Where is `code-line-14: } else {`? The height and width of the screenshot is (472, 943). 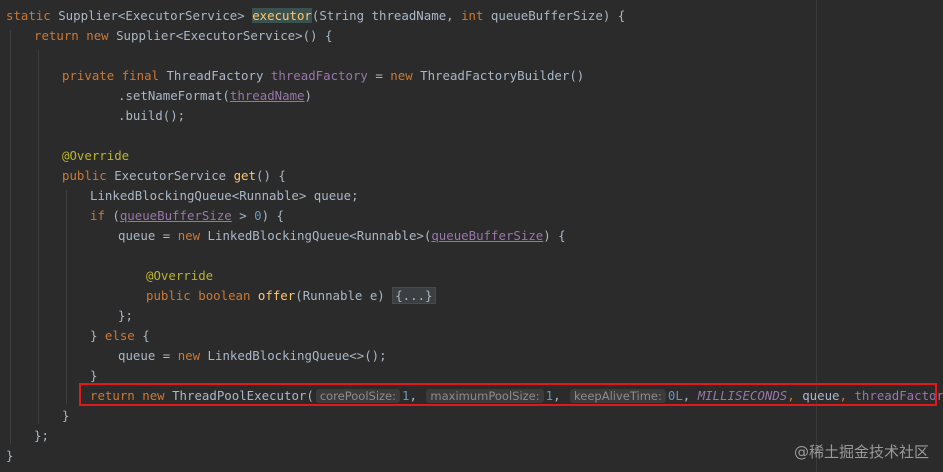
code-line-14: } else { is located at coordinates (120, 336).